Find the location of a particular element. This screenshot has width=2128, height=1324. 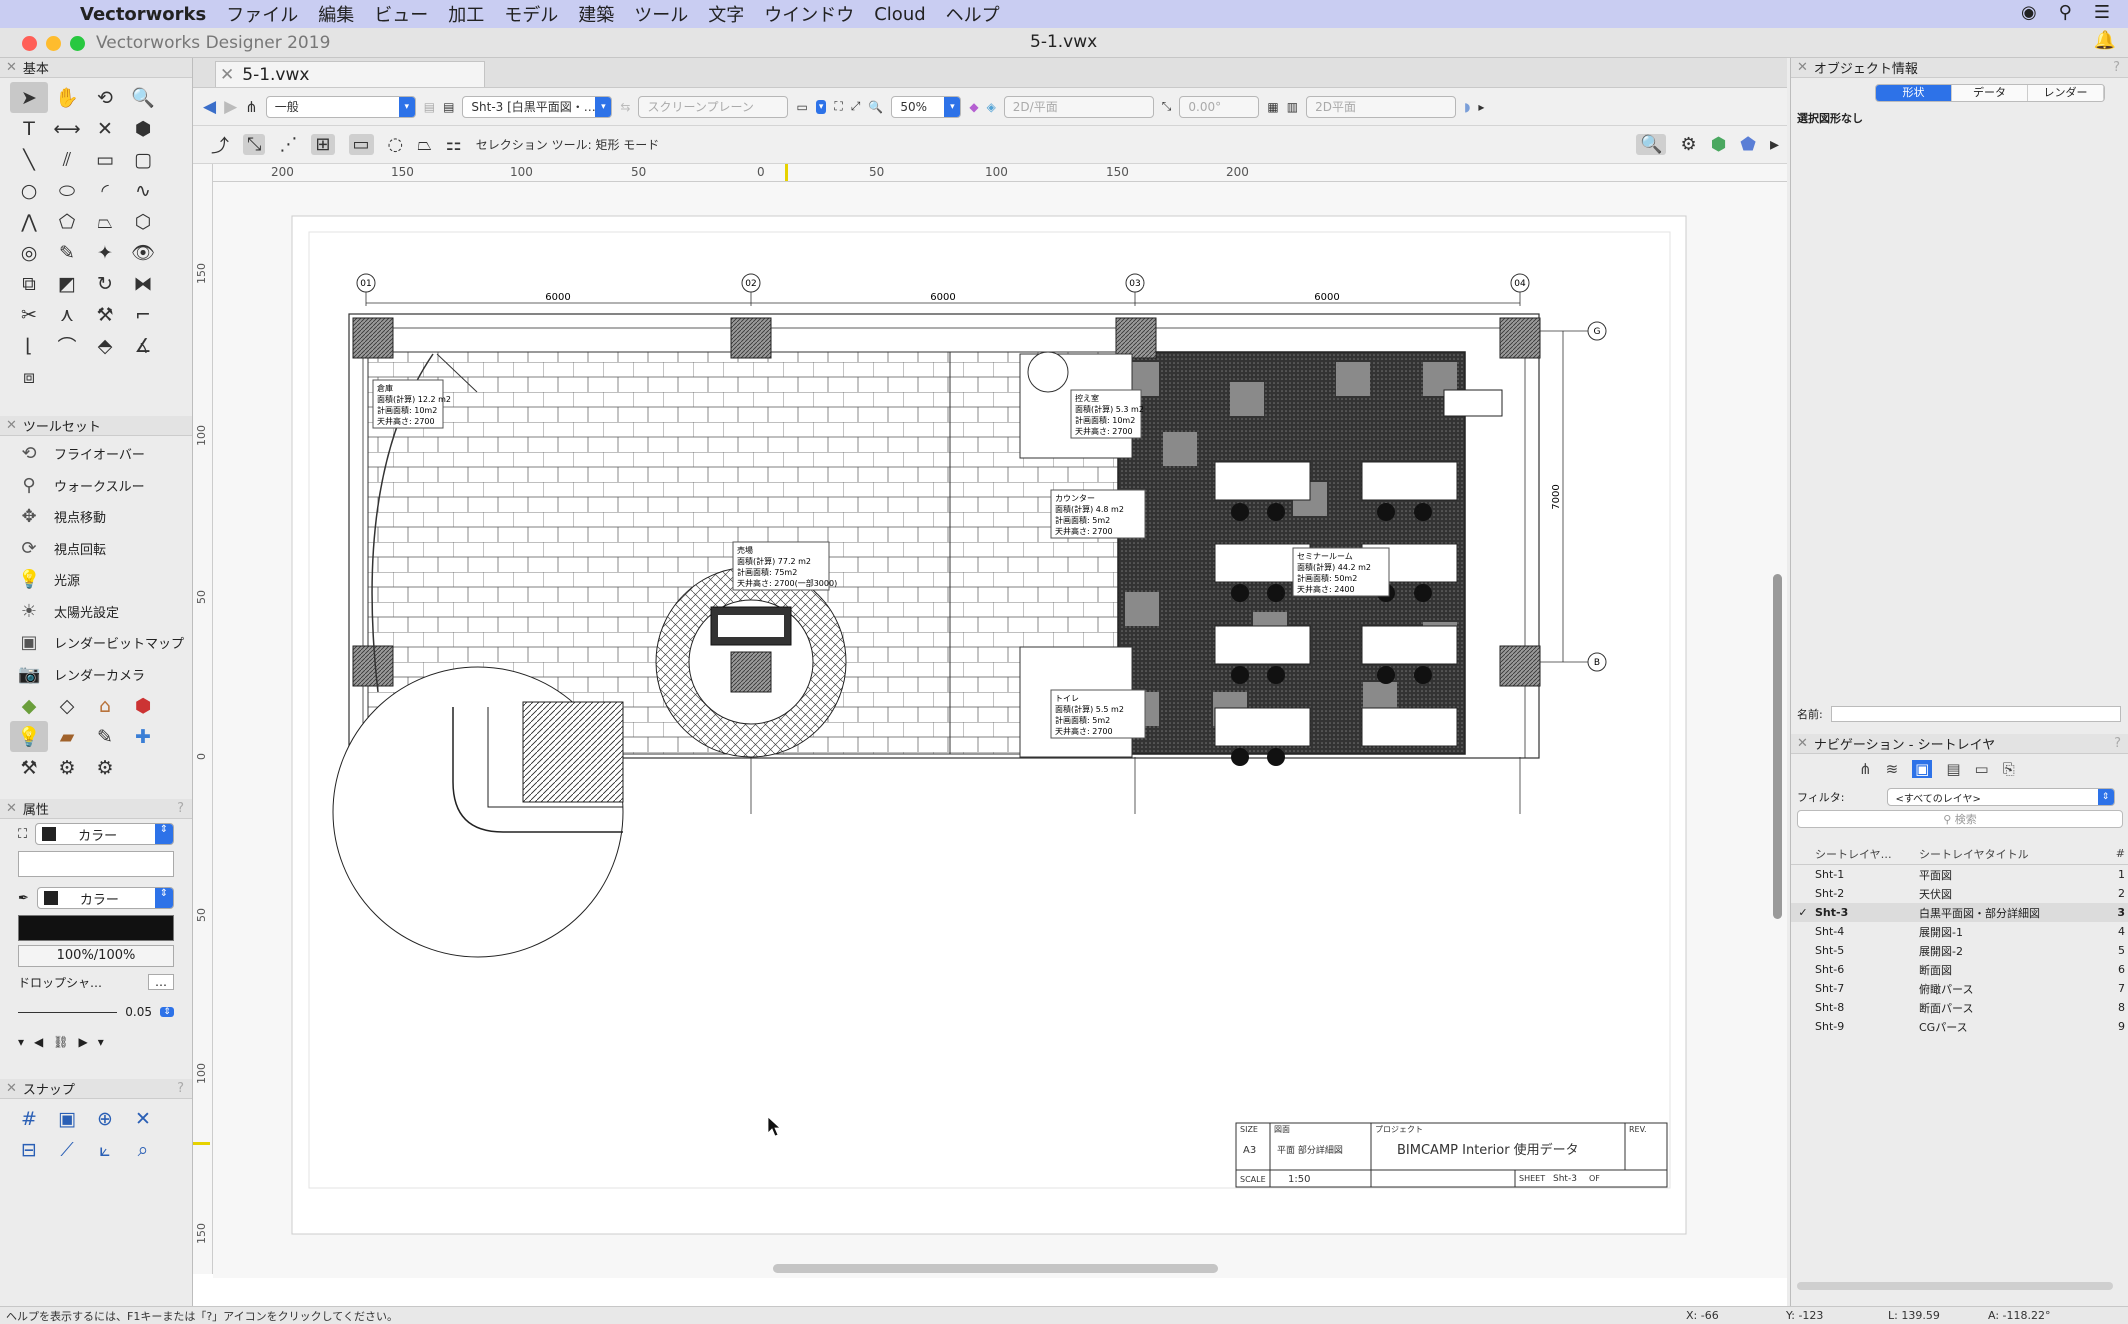

table-row-active: ✓ Sht-3 白黒平面図・部分詳細図 3 is located at coordinates (1959, 912).